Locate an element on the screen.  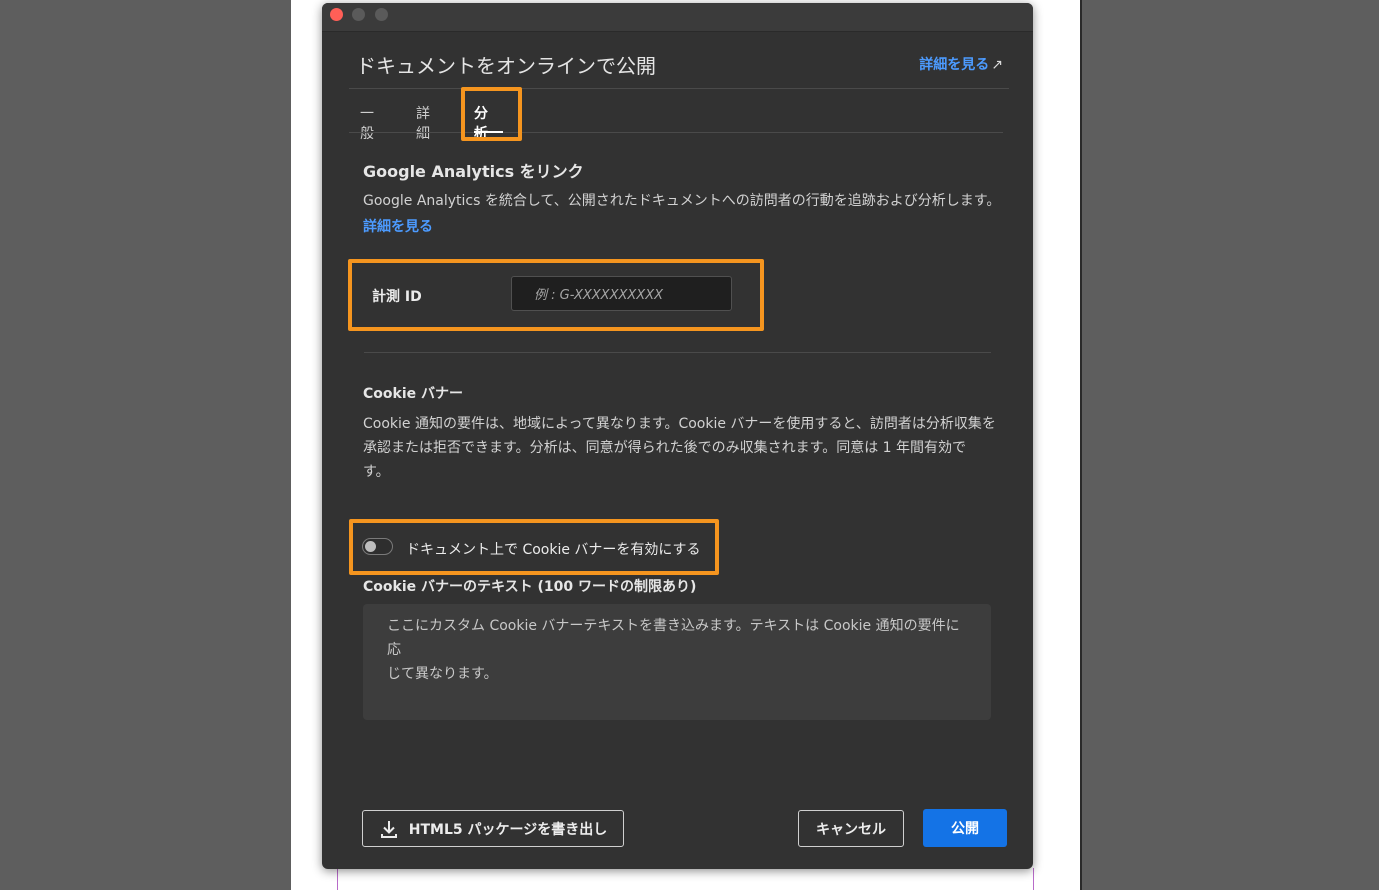
export-html5-button: HTML5 パッケージを書き出し is located at coordinates (493, 828).